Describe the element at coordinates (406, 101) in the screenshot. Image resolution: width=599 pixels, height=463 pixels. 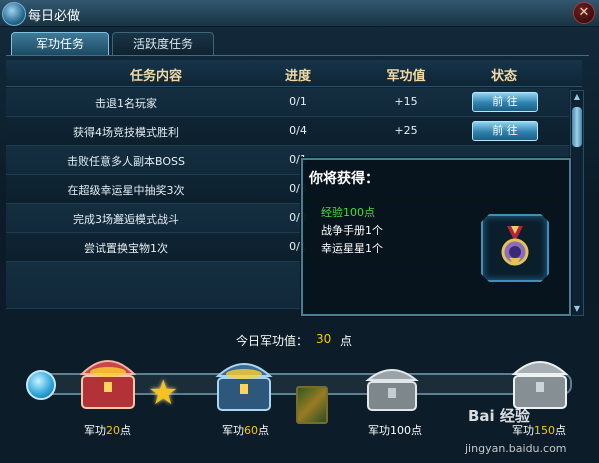
I see `task-merit: +15` at that location.